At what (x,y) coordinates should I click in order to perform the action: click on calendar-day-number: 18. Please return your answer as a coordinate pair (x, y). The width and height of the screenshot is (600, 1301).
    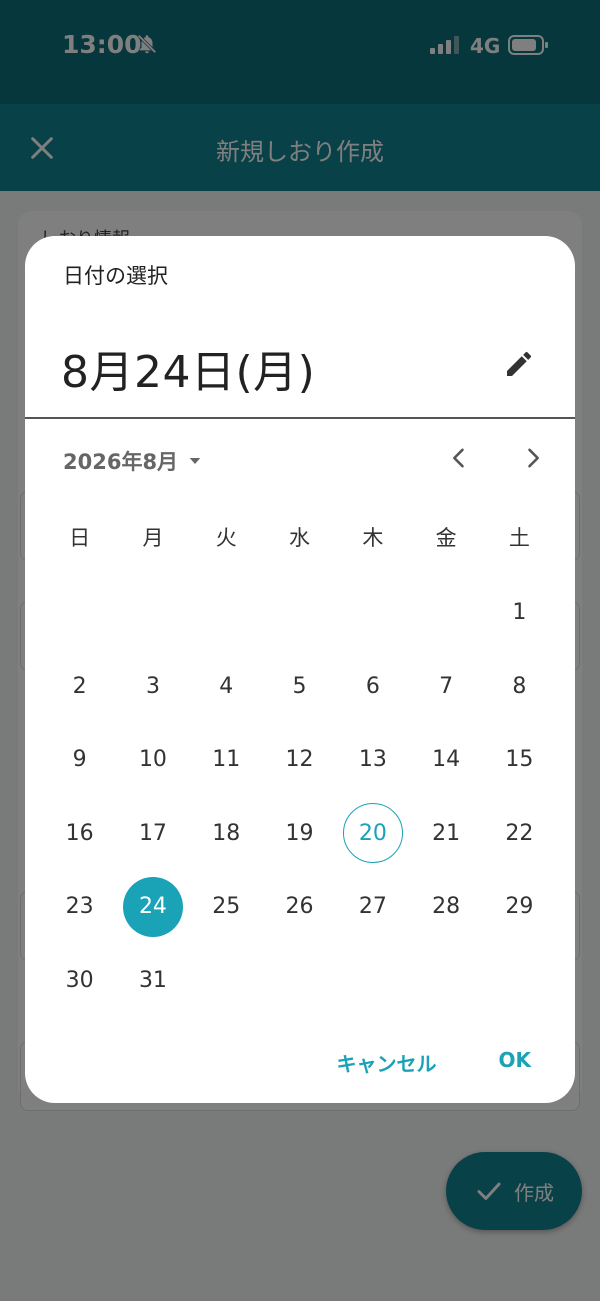
    Looking at the image, I should click on (226, 833).